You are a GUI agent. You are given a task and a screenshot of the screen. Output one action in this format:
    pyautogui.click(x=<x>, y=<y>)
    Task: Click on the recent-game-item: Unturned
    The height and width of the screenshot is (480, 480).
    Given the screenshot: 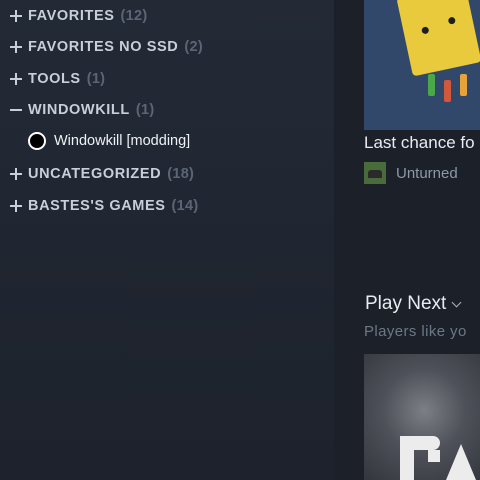 What is the action you would take?
    pyautogui.click(x=411, y=173)
    